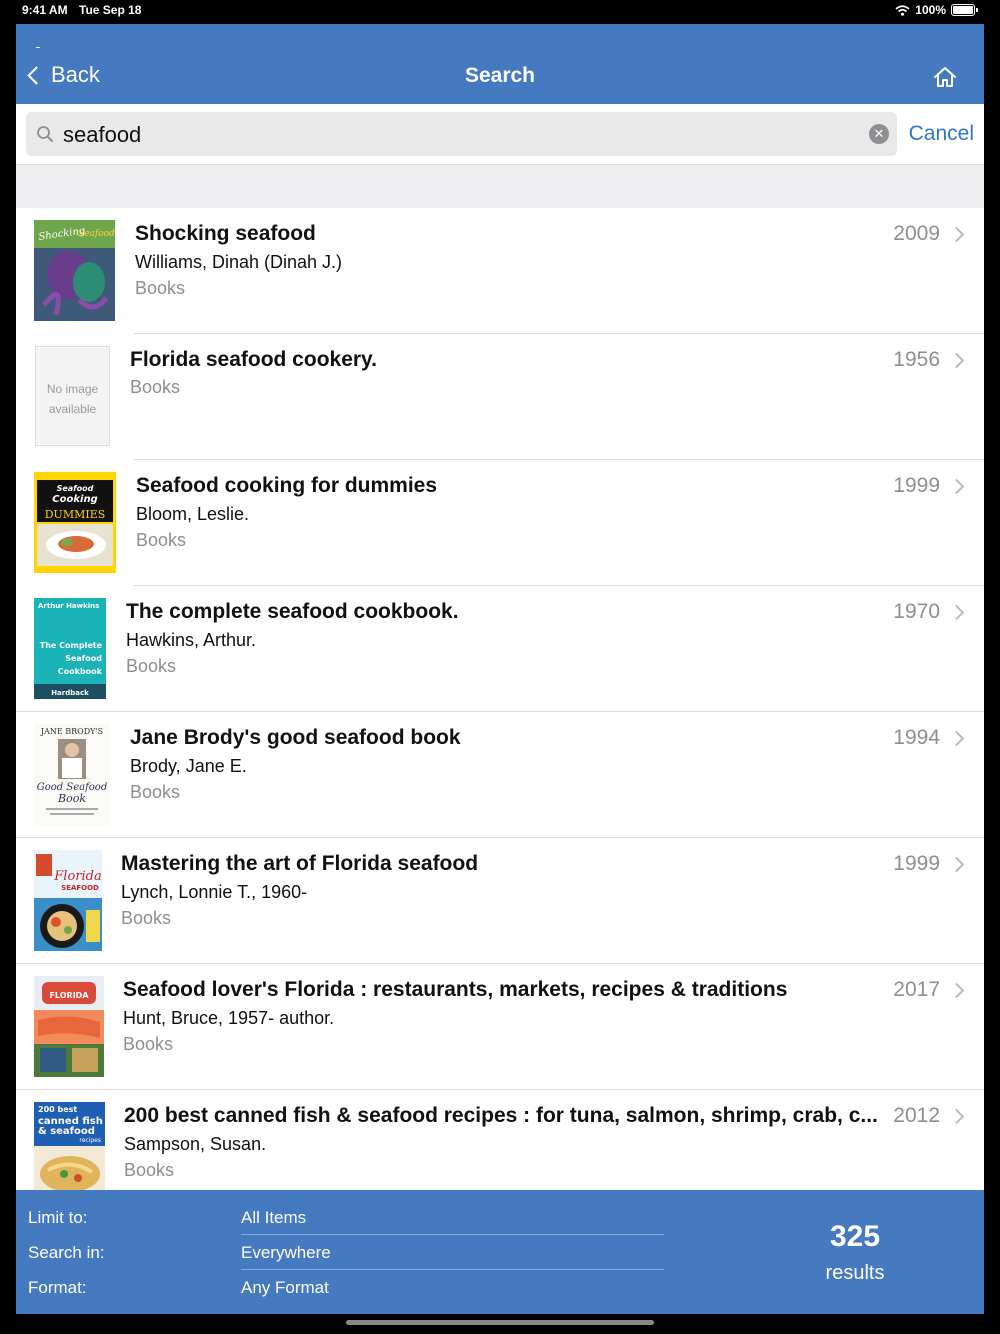  I want to click on result-author: Hunt, Bruce, 1957- author., so click(229, 1018).